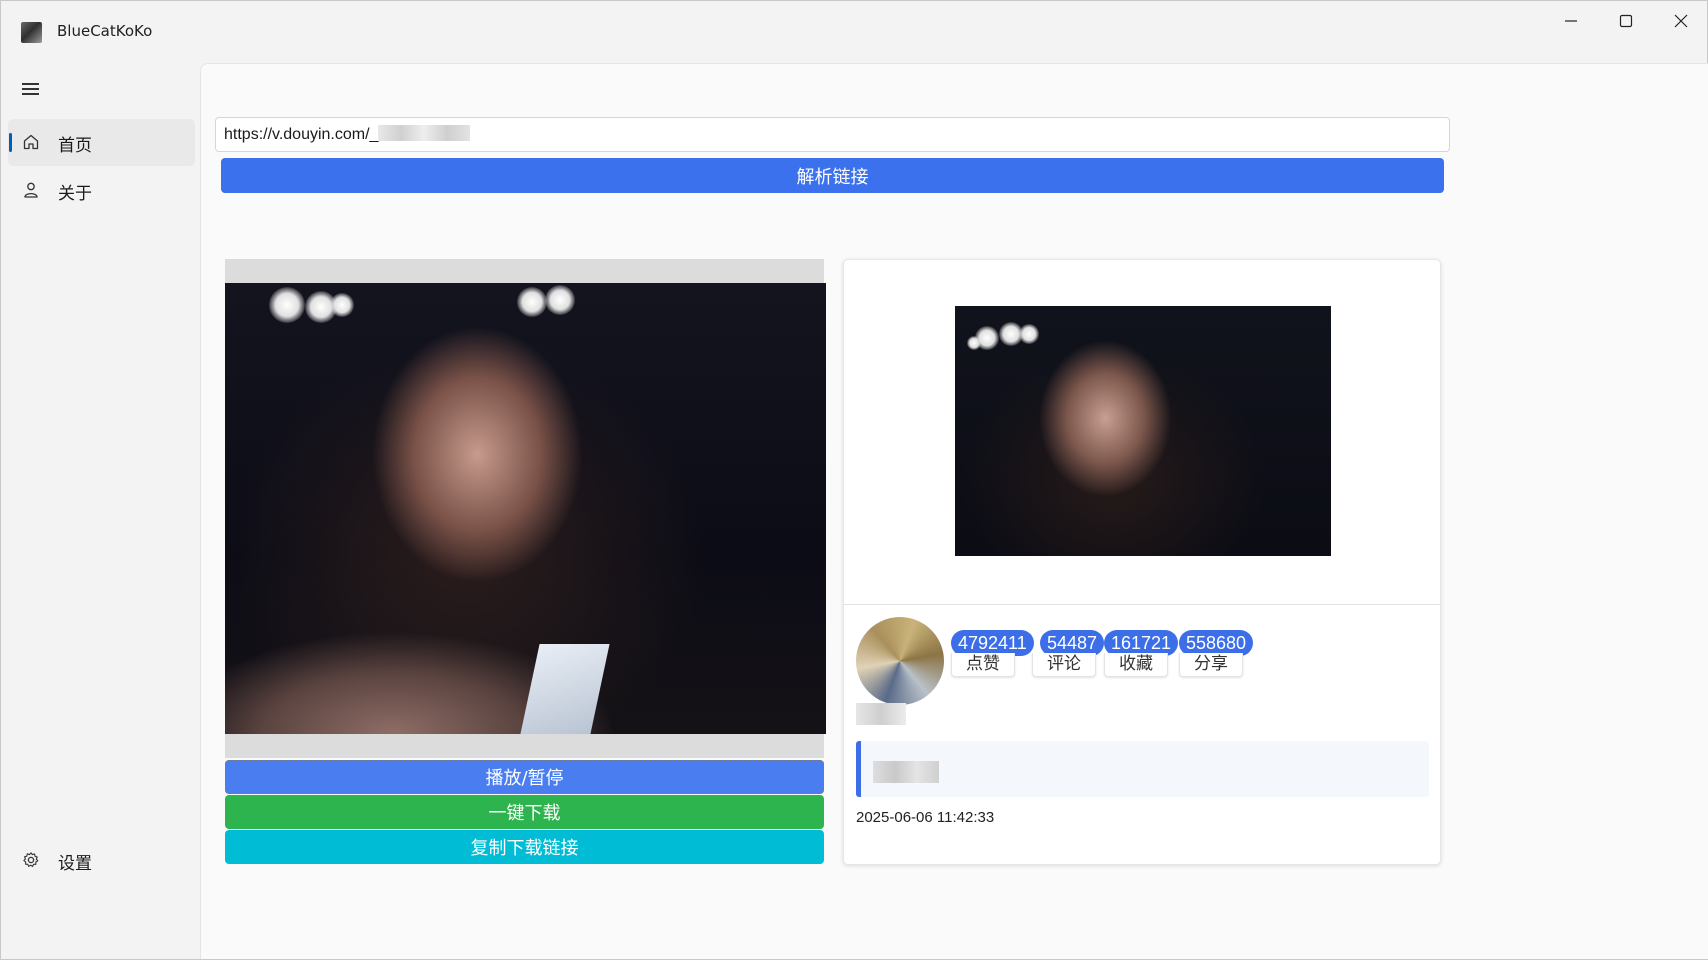 The height and width of the screenshot is (960, 1708). I want to click on divider, so click(1142, 604).